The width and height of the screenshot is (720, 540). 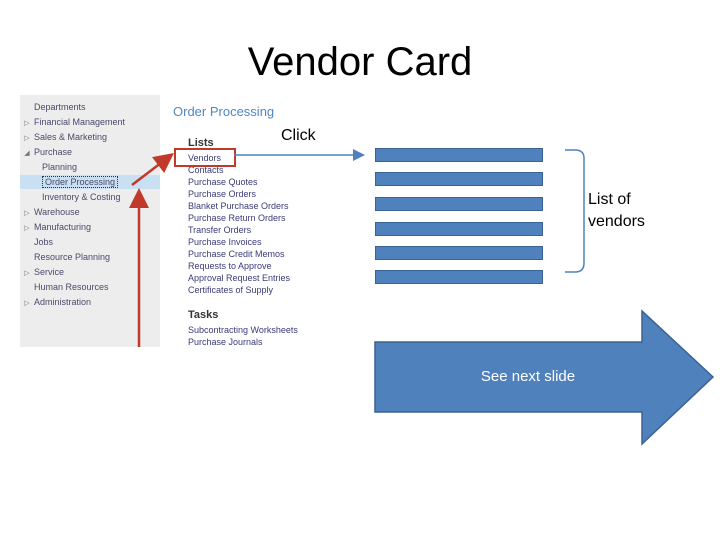 I want to click on list-of-vendors-label: List of vendors, so click(x=616, y=210).